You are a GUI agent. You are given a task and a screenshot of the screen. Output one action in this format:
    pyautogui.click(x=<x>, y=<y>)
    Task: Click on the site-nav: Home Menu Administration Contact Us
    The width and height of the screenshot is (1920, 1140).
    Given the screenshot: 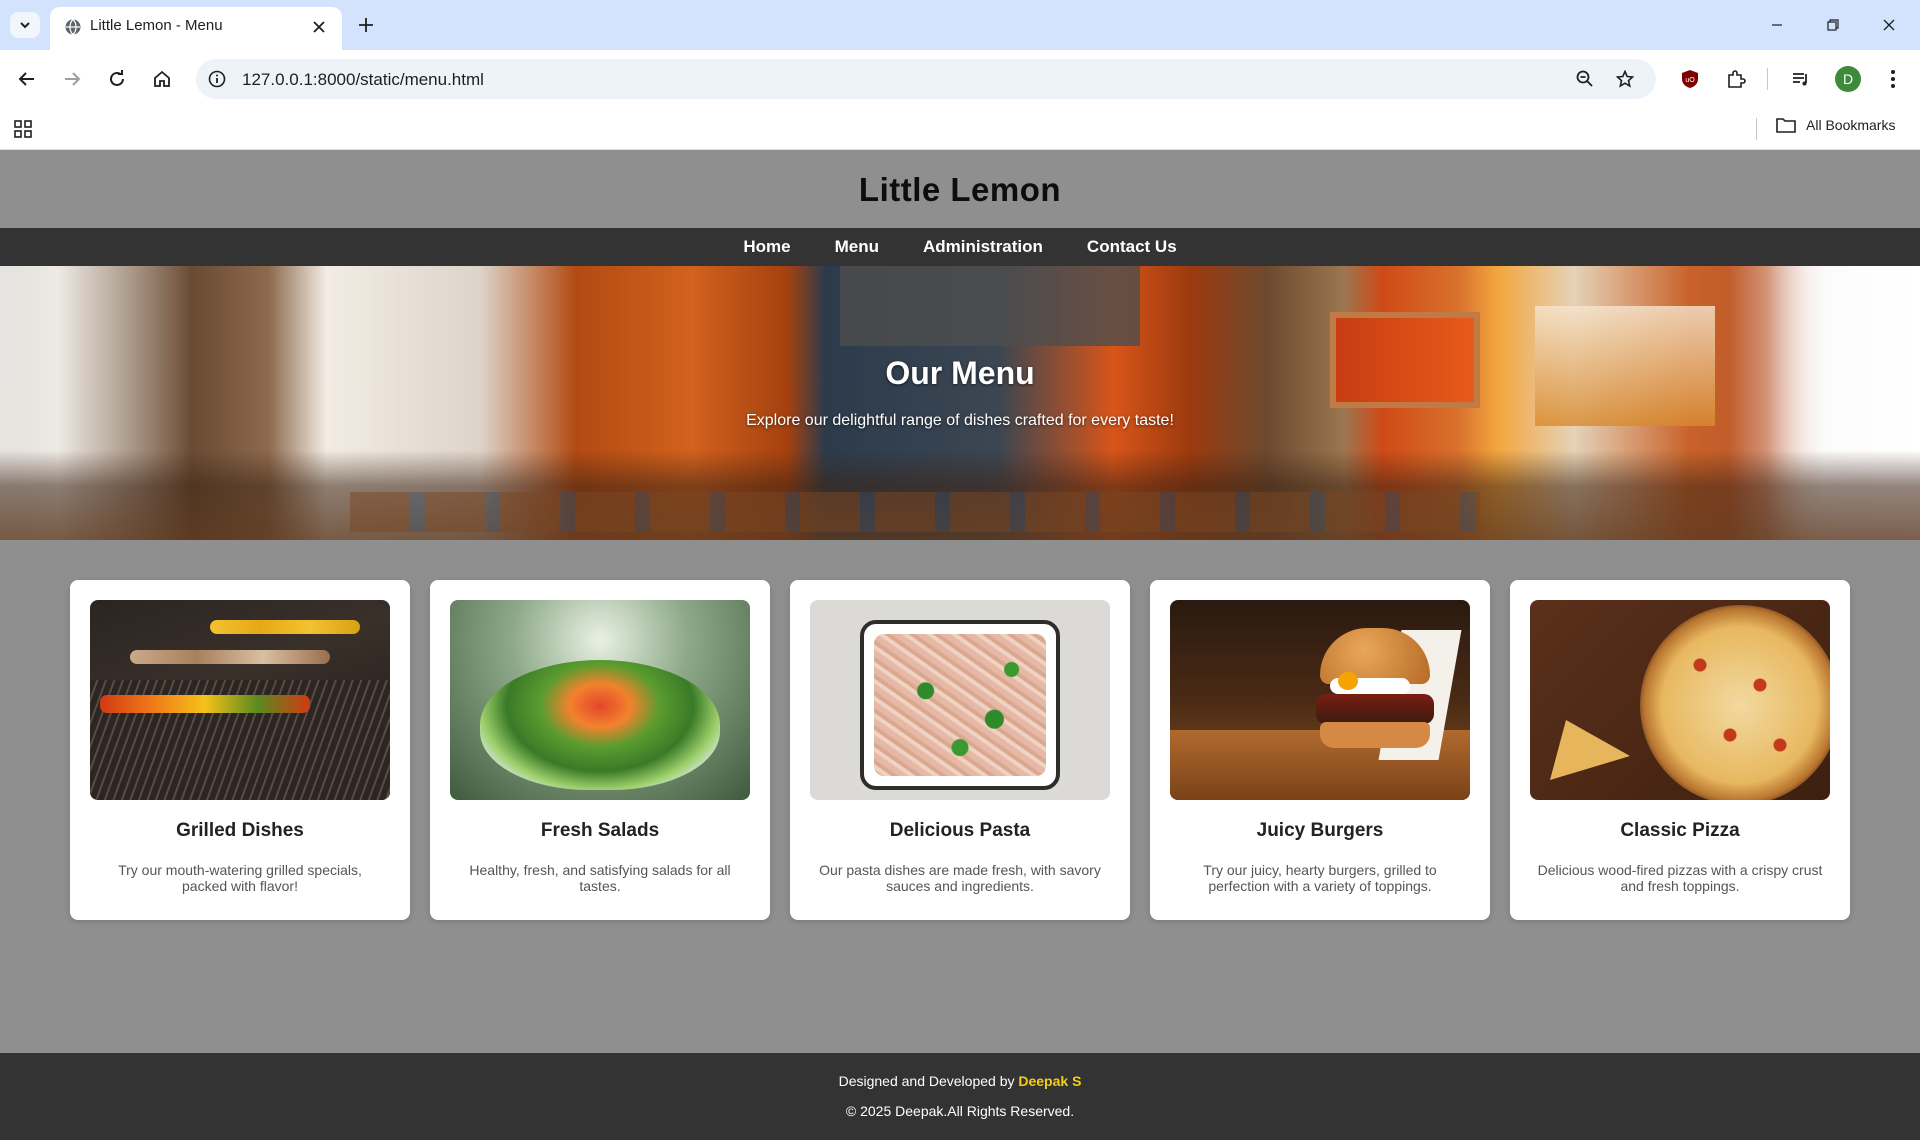 What is the action you would take?
    pyautogui.click(x=960, y=247)
    